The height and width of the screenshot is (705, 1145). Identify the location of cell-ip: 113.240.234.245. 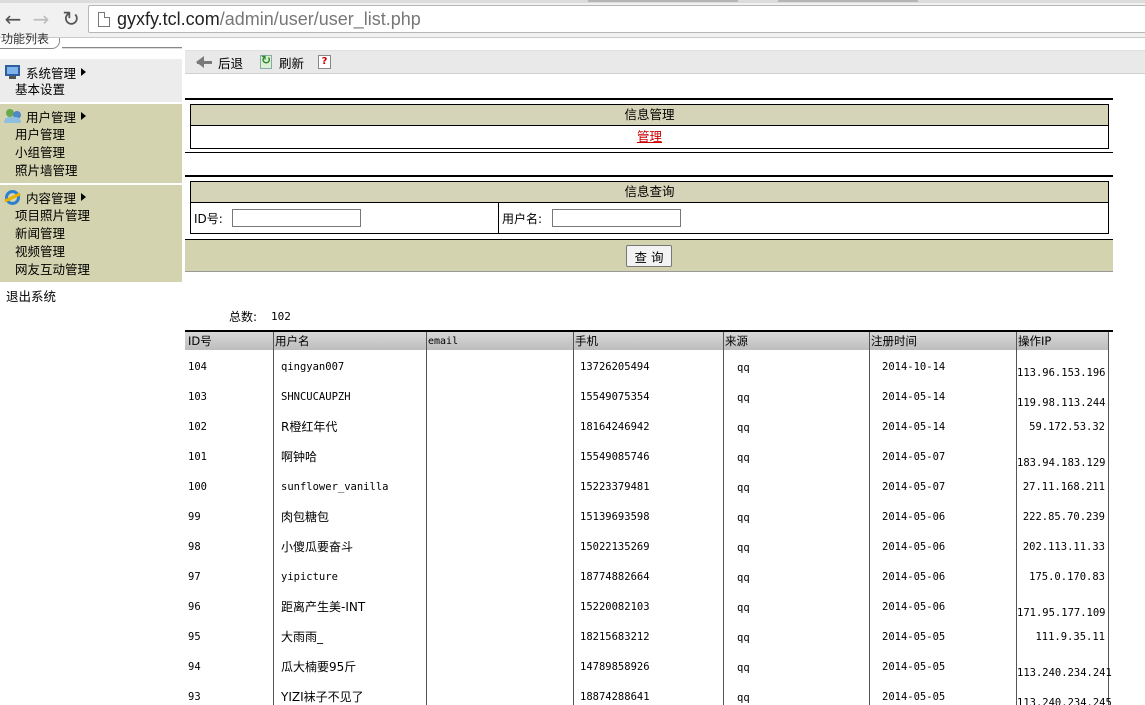
(1064, 701).